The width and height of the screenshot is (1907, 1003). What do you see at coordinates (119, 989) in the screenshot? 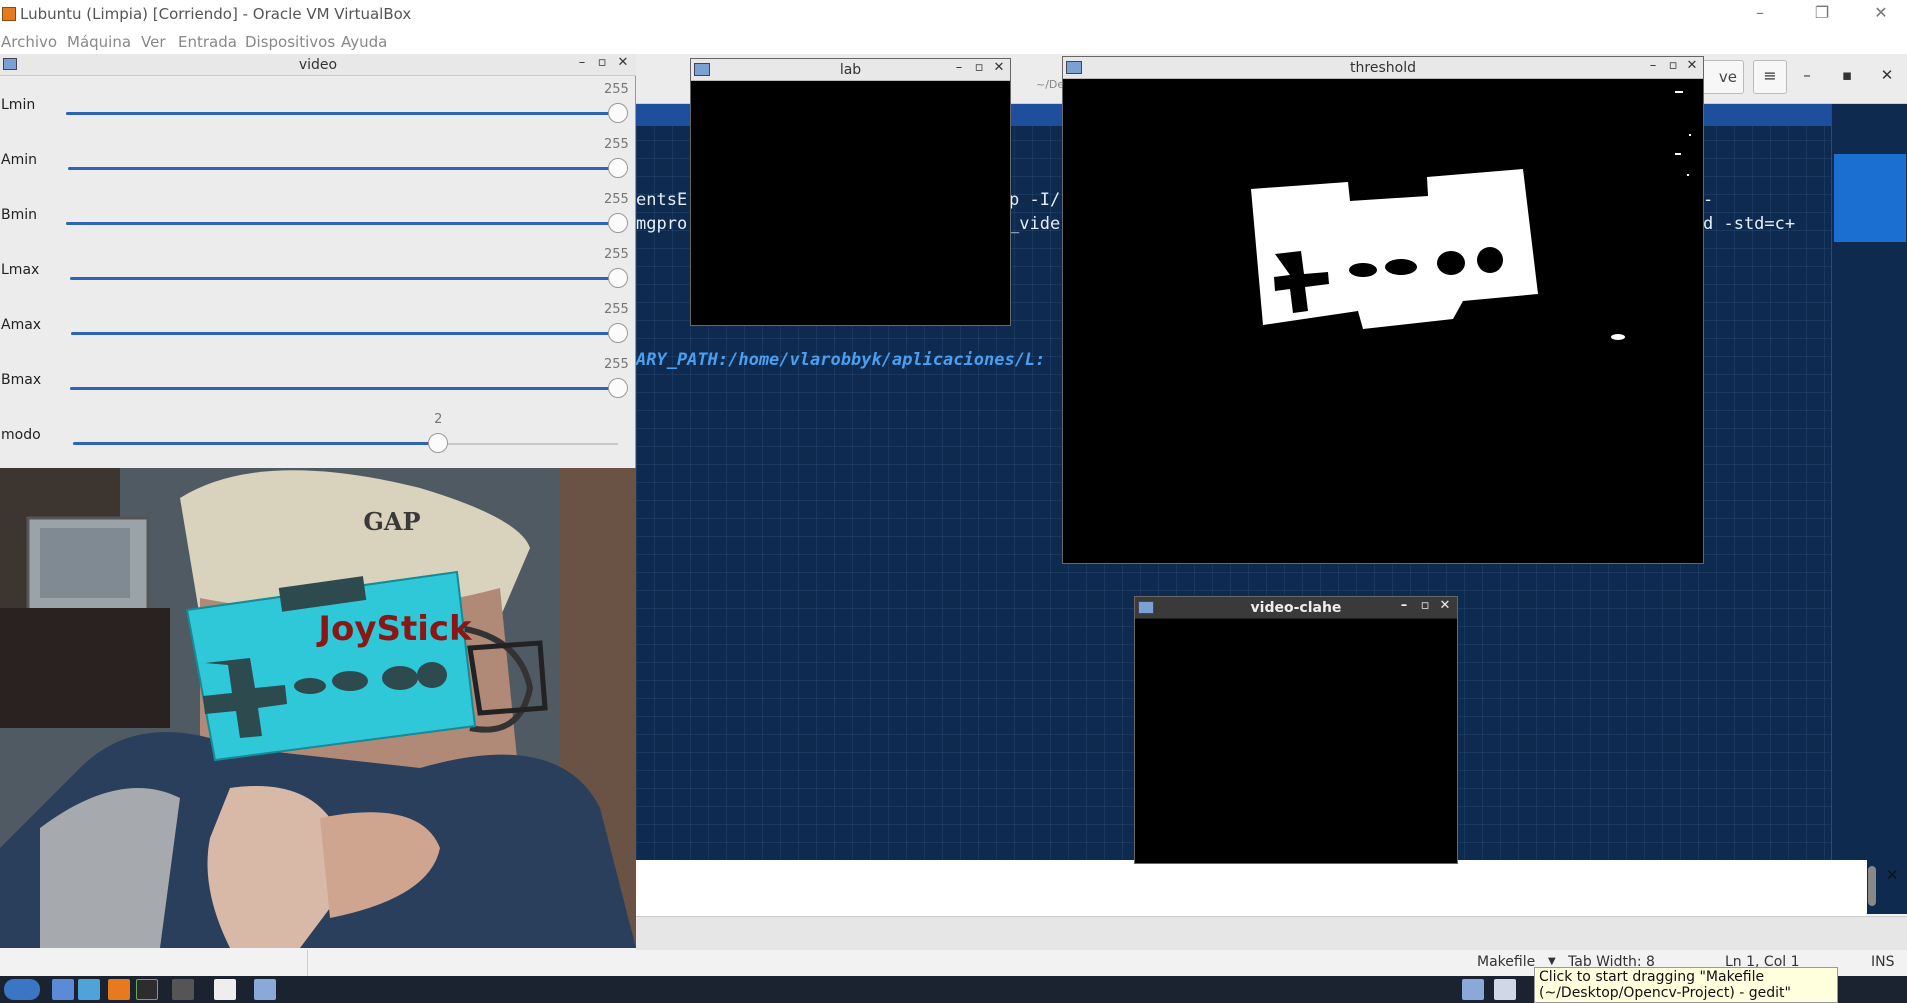
I see `text-editor-icon` at bounding box center [119, 989].